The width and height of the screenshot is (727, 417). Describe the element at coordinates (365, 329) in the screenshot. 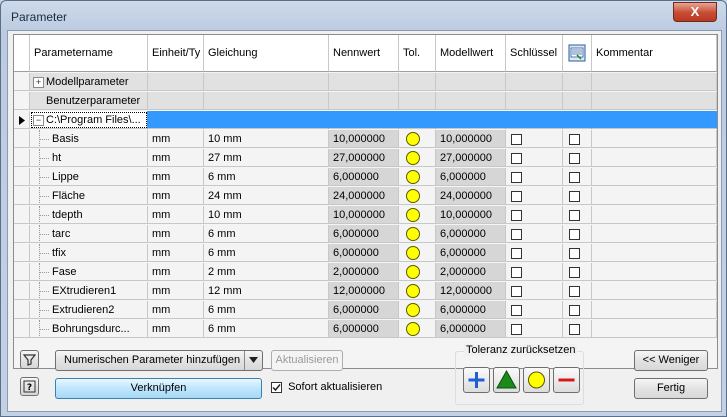

I see `parameter-row: Bohrungsdurc... mm 6 mm 6,000000 6,000000` at that location.